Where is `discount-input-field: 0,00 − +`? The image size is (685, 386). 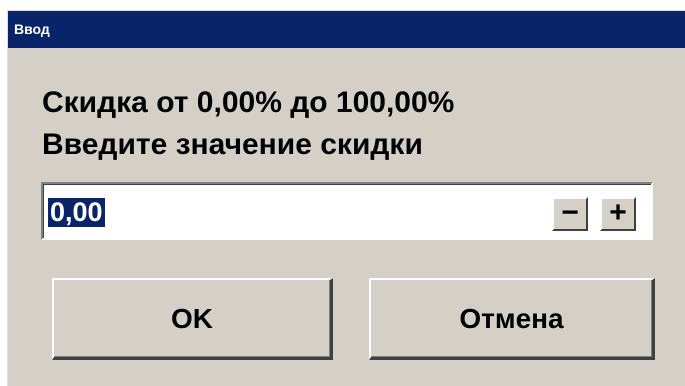 discount-input-field: 0,00 − + is located at coordinates (347, 211).